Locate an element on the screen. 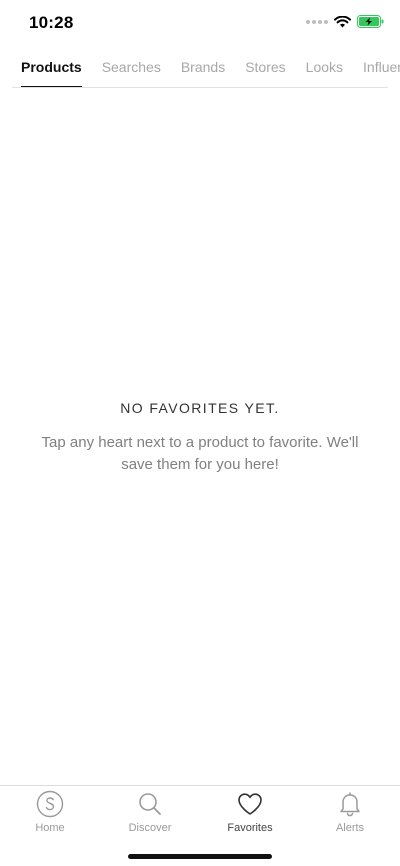 Image resolution: width=400 pixels, height=866 pixels. nav-discover: Discover is located at coordinates (150, 812).